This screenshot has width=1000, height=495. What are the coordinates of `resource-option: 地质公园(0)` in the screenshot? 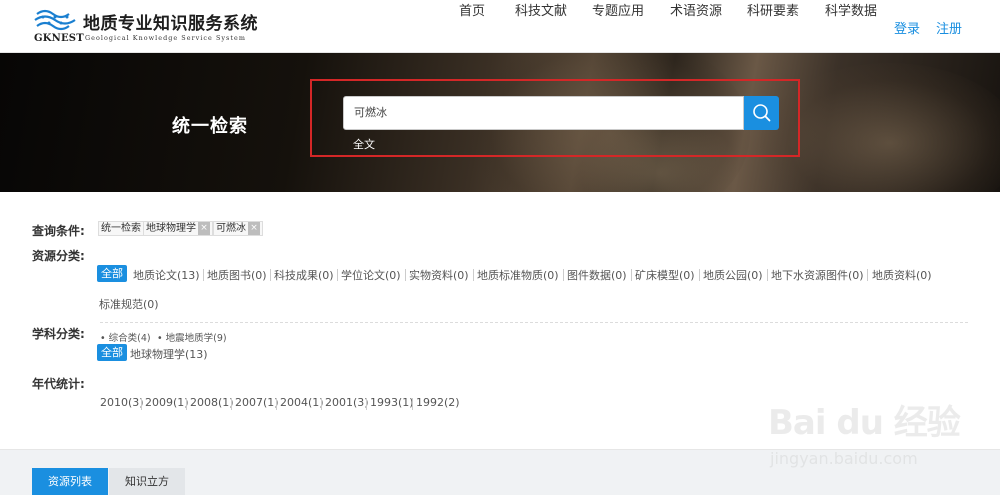 It's located at (733, 275).